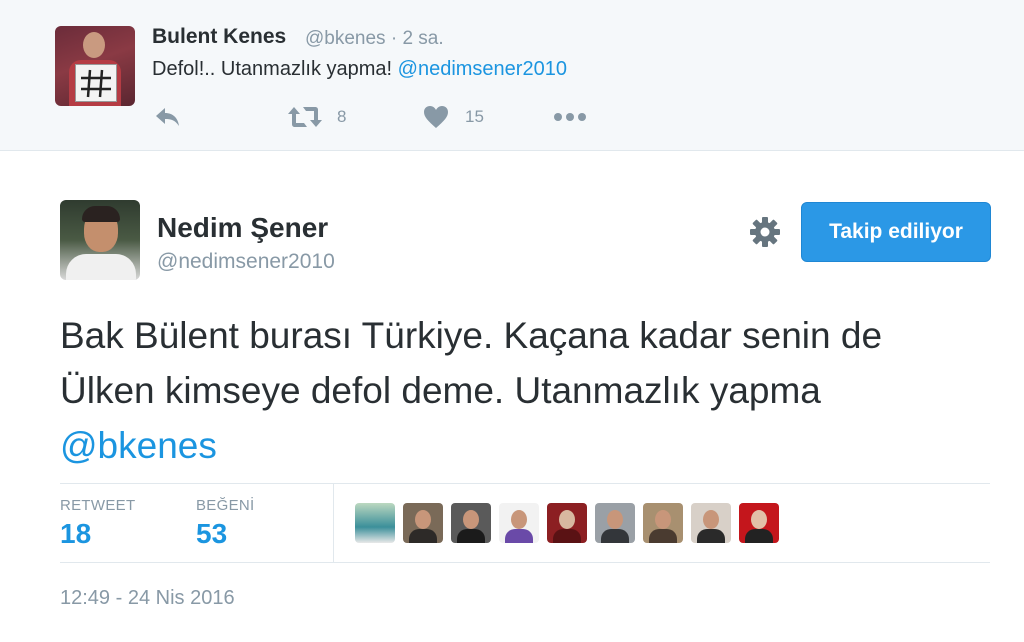 Image resolution: width=1024 pixels, height=642 pixels. I want to click on parent-mention-link: @nedimsener2010, so click(482, 69).